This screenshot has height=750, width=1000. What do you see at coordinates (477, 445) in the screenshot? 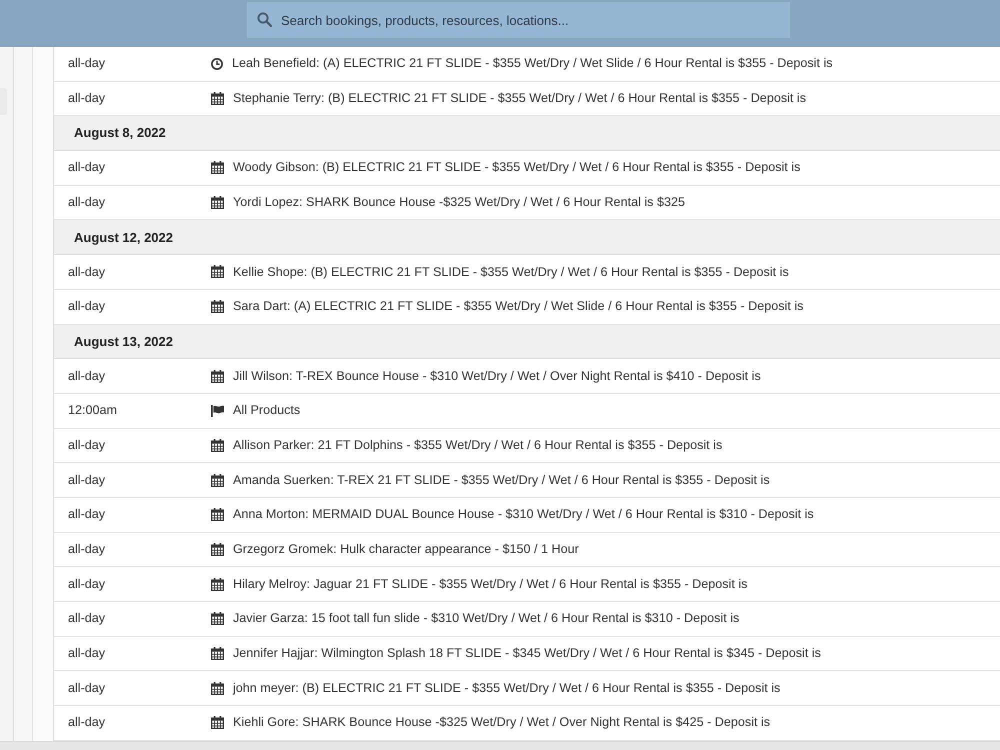
I see `event-title: Allison Parker: 21 FT Dolphins - $355 Wet/Dry / Wet / 6 Hour Rental is $355 - Deposit is` at bounding box center [477, 445].